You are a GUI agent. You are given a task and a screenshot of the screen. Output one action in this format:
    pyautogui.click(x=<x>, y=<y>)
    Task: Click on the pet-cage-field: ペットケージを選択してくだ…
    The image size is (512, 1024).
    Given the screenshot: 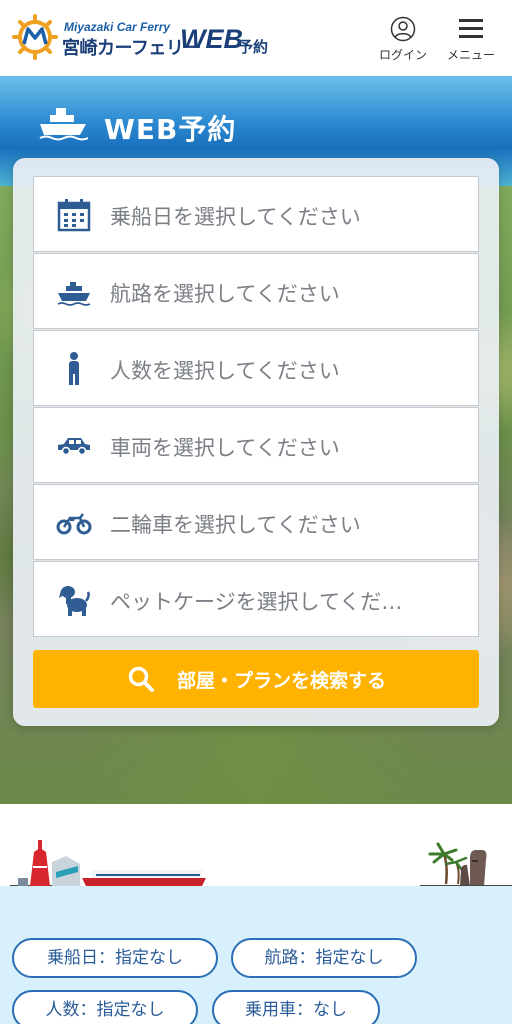 What is the action you would take?
    pyautogui.click(x=256, y=599)
    